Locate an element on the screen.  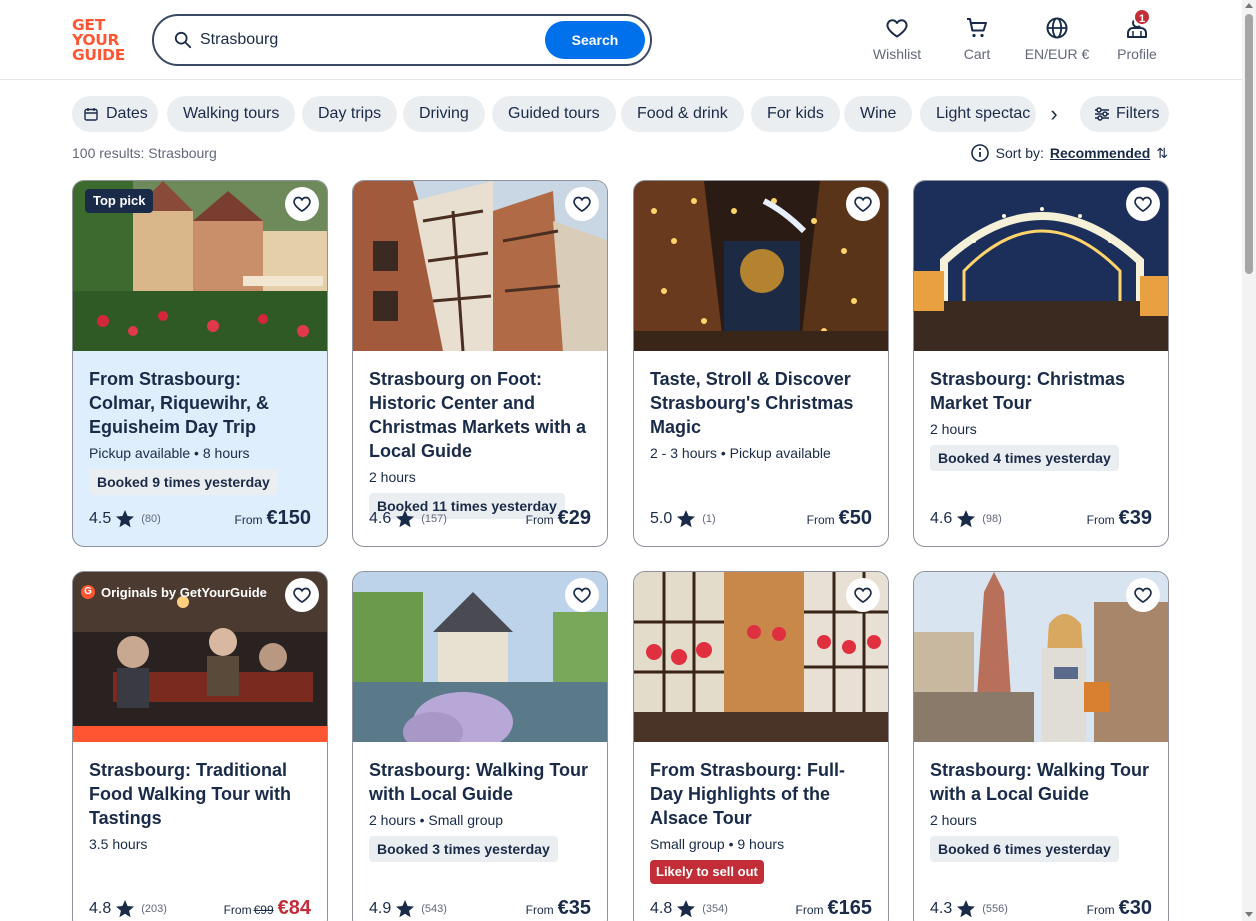
activity-meta: 2 hours • Small group is located at coordinates (436, 820).